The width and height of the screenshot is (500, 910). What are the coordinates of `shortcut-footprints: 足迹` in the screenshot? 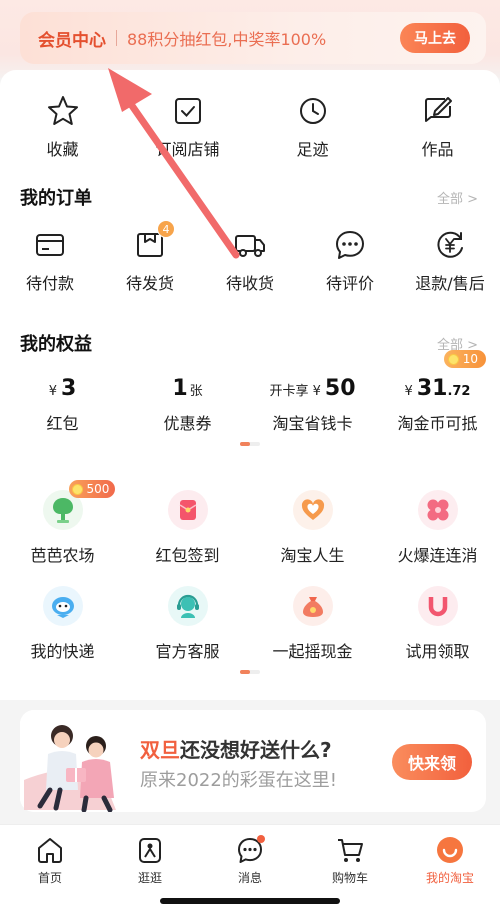 It's located at (312, 127).